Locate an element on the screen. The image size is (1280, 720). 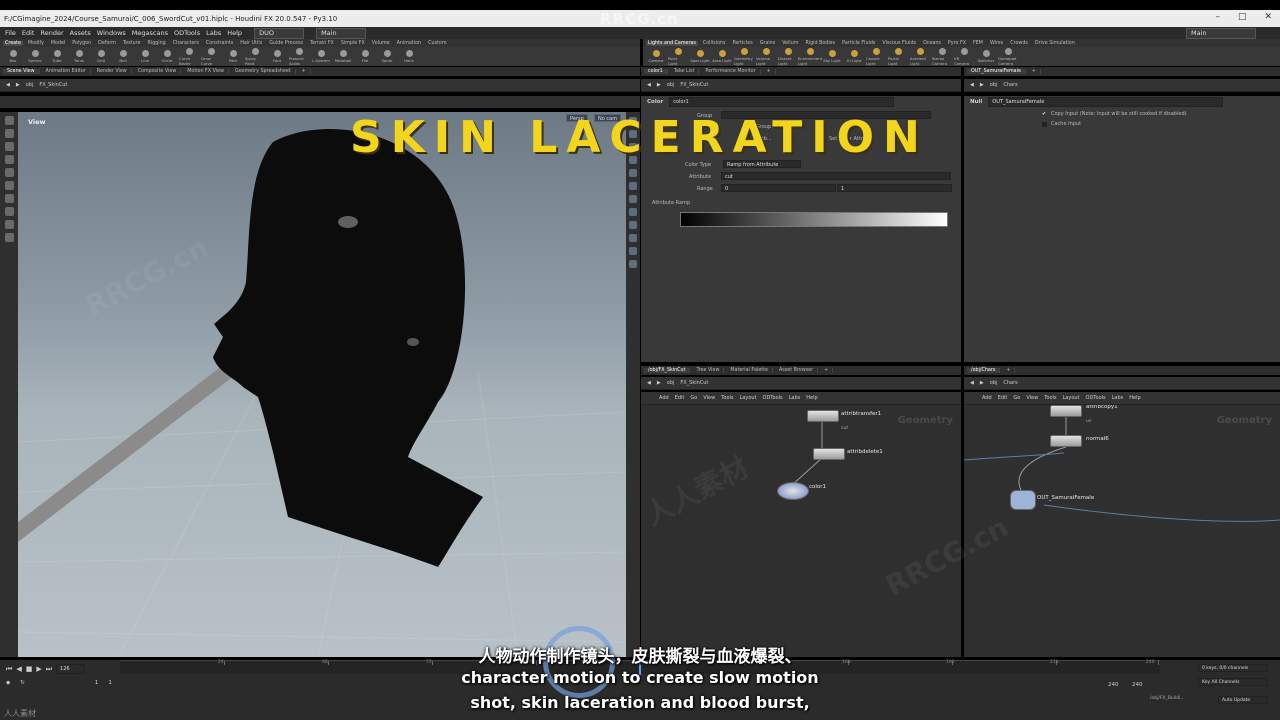
main-dropdown: Main is located at coordinates (341, 33).